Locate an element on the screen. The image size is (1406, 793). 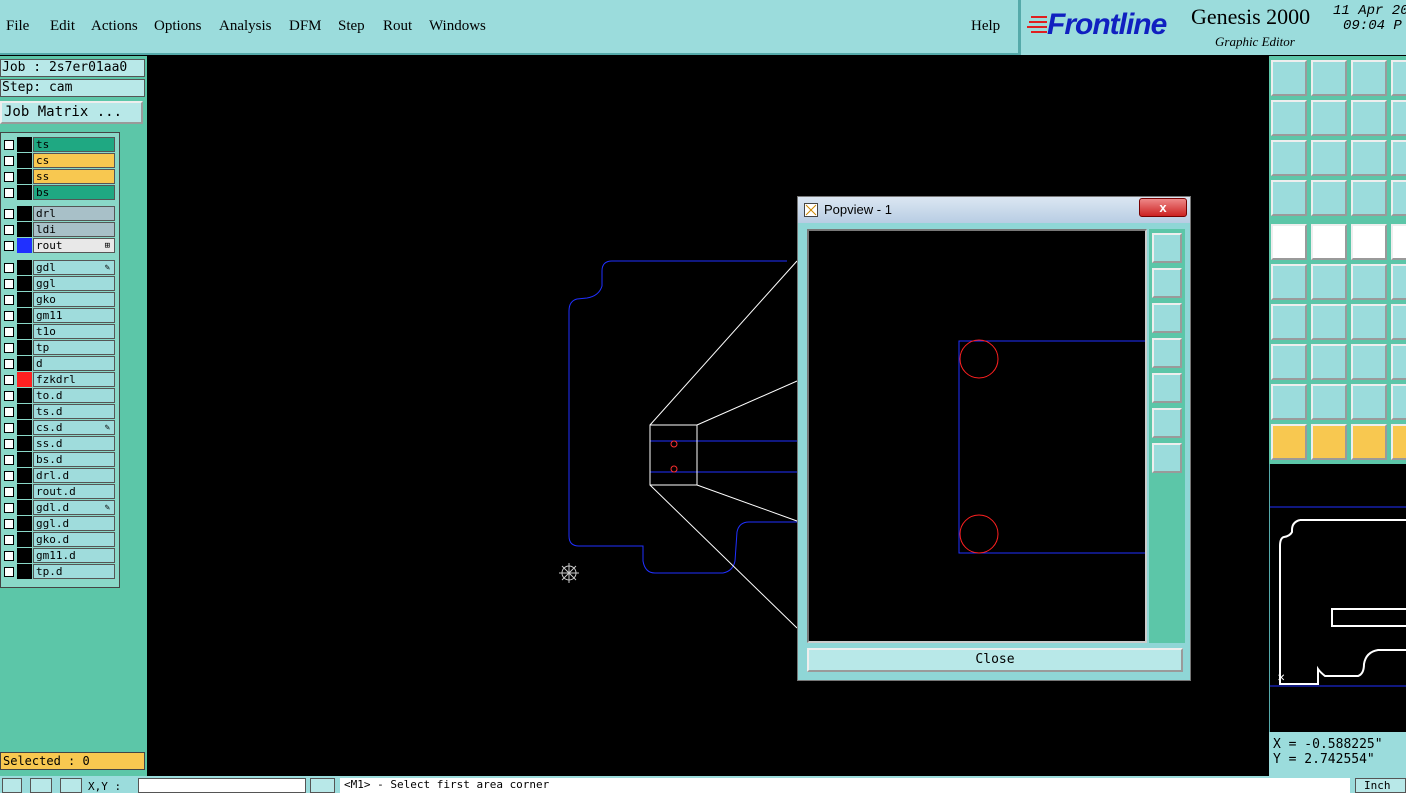
layer-name: cs.d ✎ is located at coordinates (74, 427).